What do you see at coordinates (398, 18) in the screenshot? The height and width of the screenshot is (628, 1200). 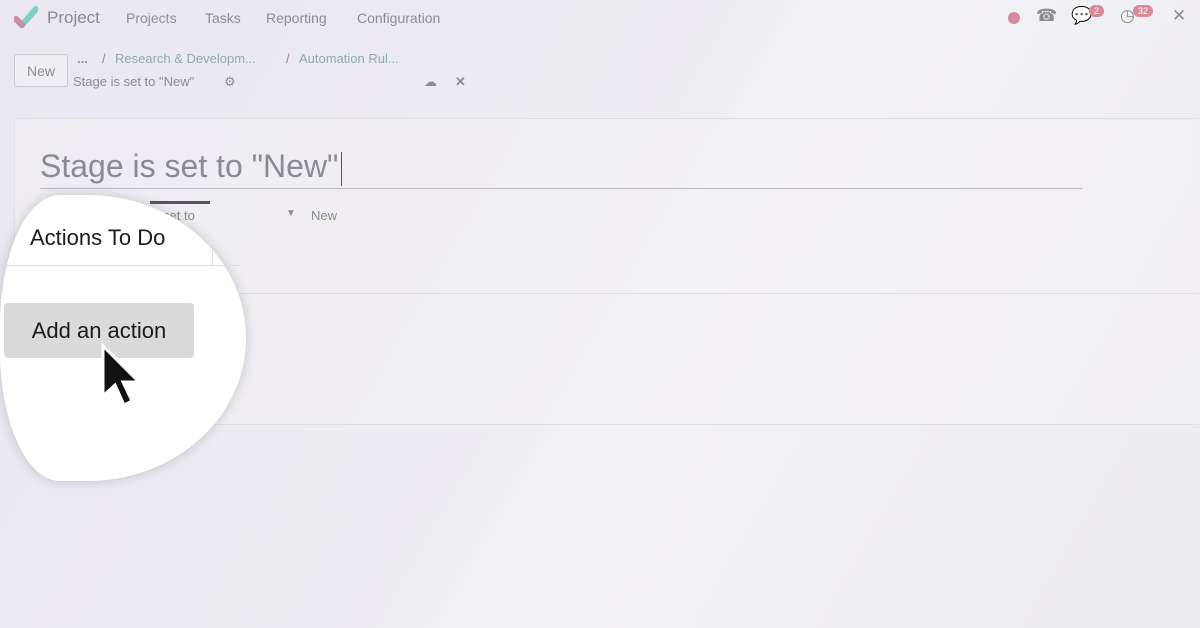 I see `menu-configuration: Configuration` at bounding box center [398, 18].